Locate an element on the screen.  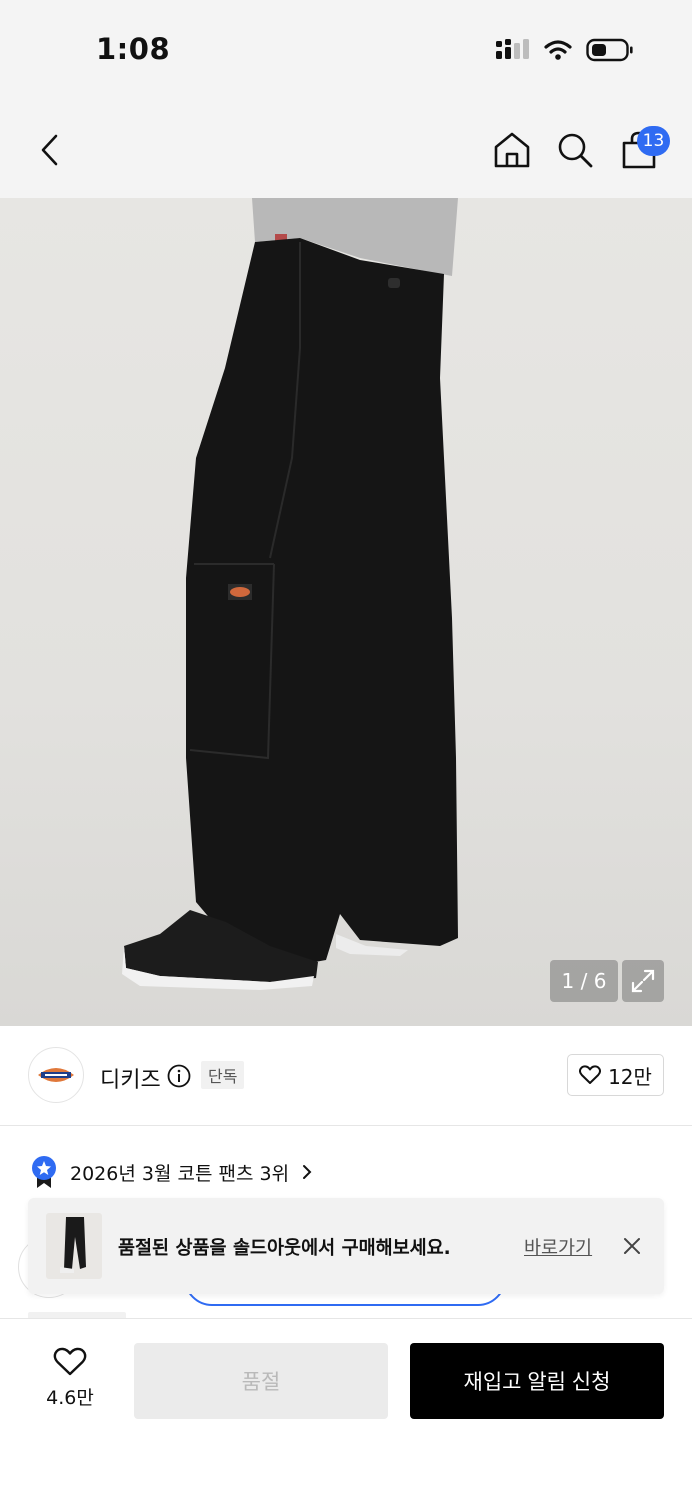
soldout-toast: 품절된 상품을 솔드아웃에서 구매해보세요. 바로가기 is located at coordinates (346, 1246).